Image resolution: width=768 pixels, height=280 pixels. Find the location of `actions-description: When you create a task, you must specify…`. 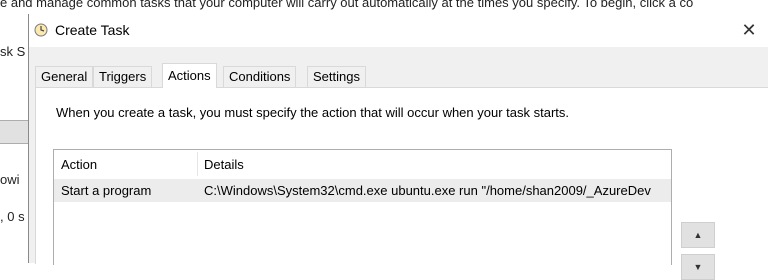

actions-description: When you create a task, you must specify… is located at coordinates (313, 112).